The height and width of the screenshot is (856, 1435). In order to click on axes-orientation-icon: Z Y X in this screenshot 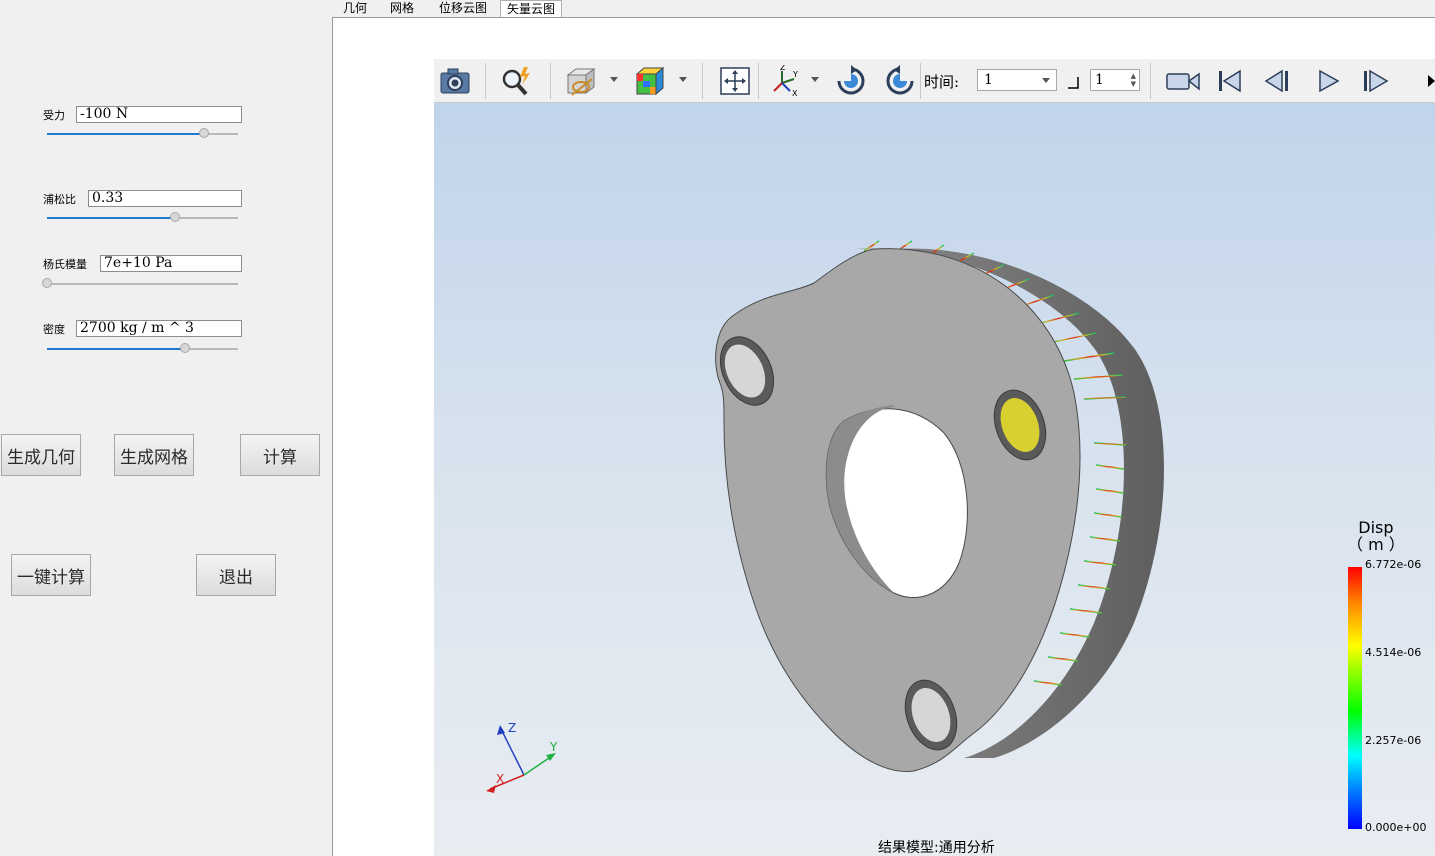, I will do `click(786, 81)`.